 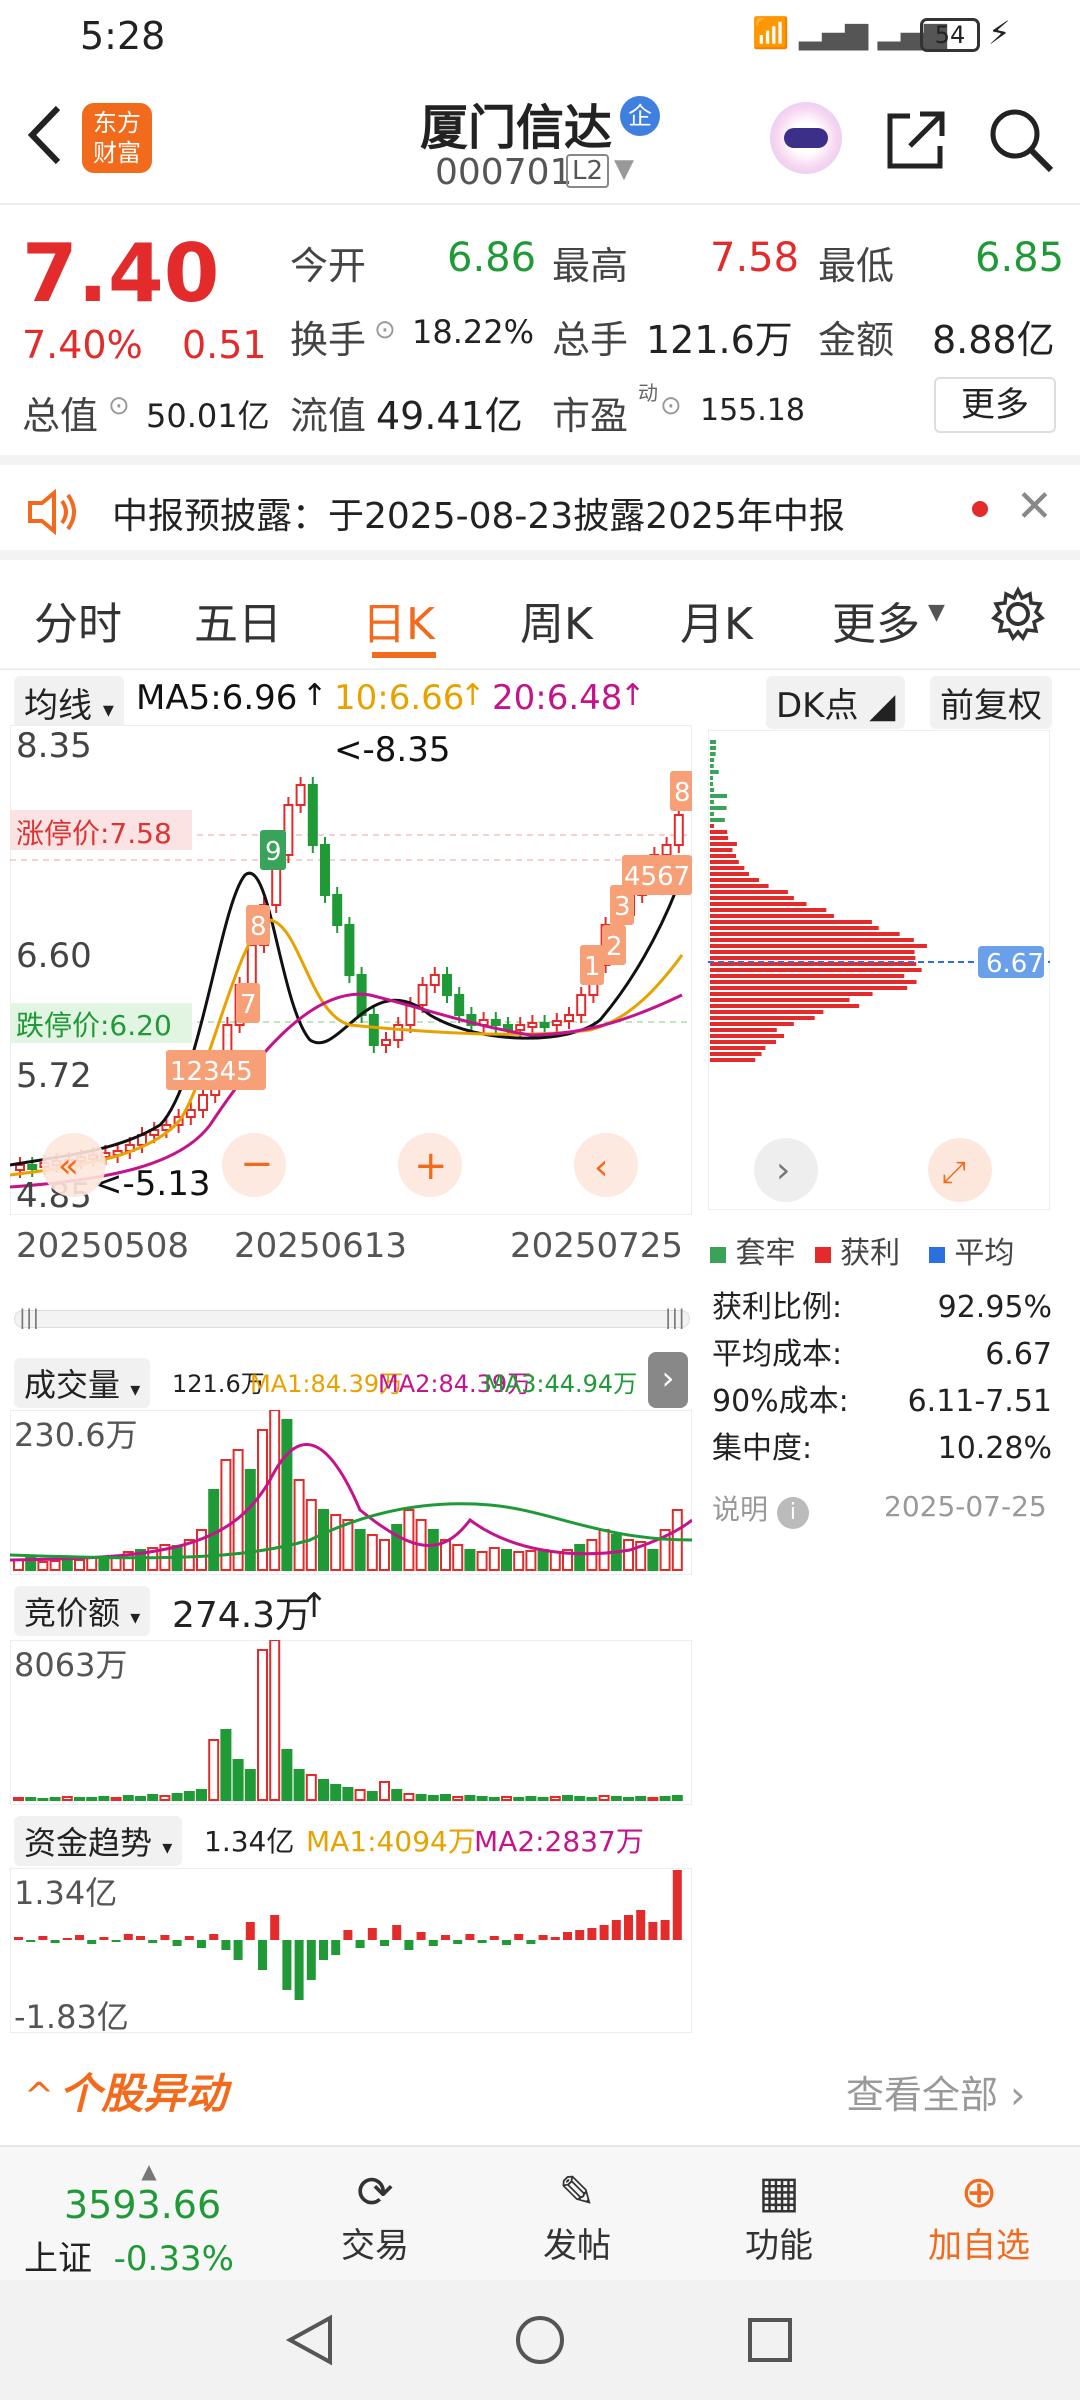 What do you see at coordinates (935, 2091) in the screenshot?
I see `view-all-link: 查看全部 ›` at bounding box center [935, 2091].